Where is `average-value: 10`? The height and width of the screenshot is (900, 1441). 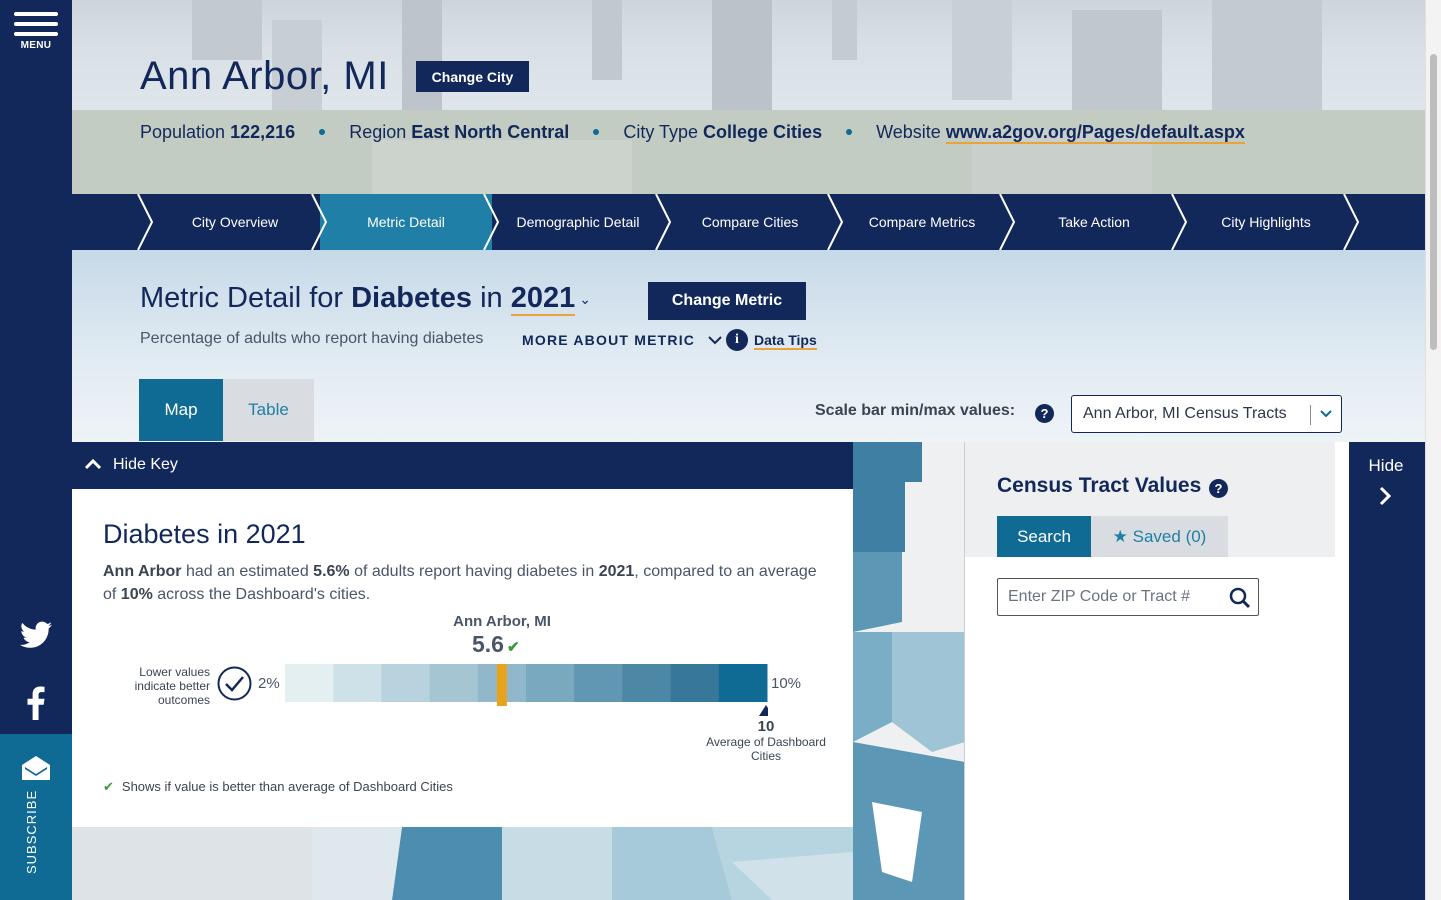
average-value: 10 is located at coordinates (766, 726).